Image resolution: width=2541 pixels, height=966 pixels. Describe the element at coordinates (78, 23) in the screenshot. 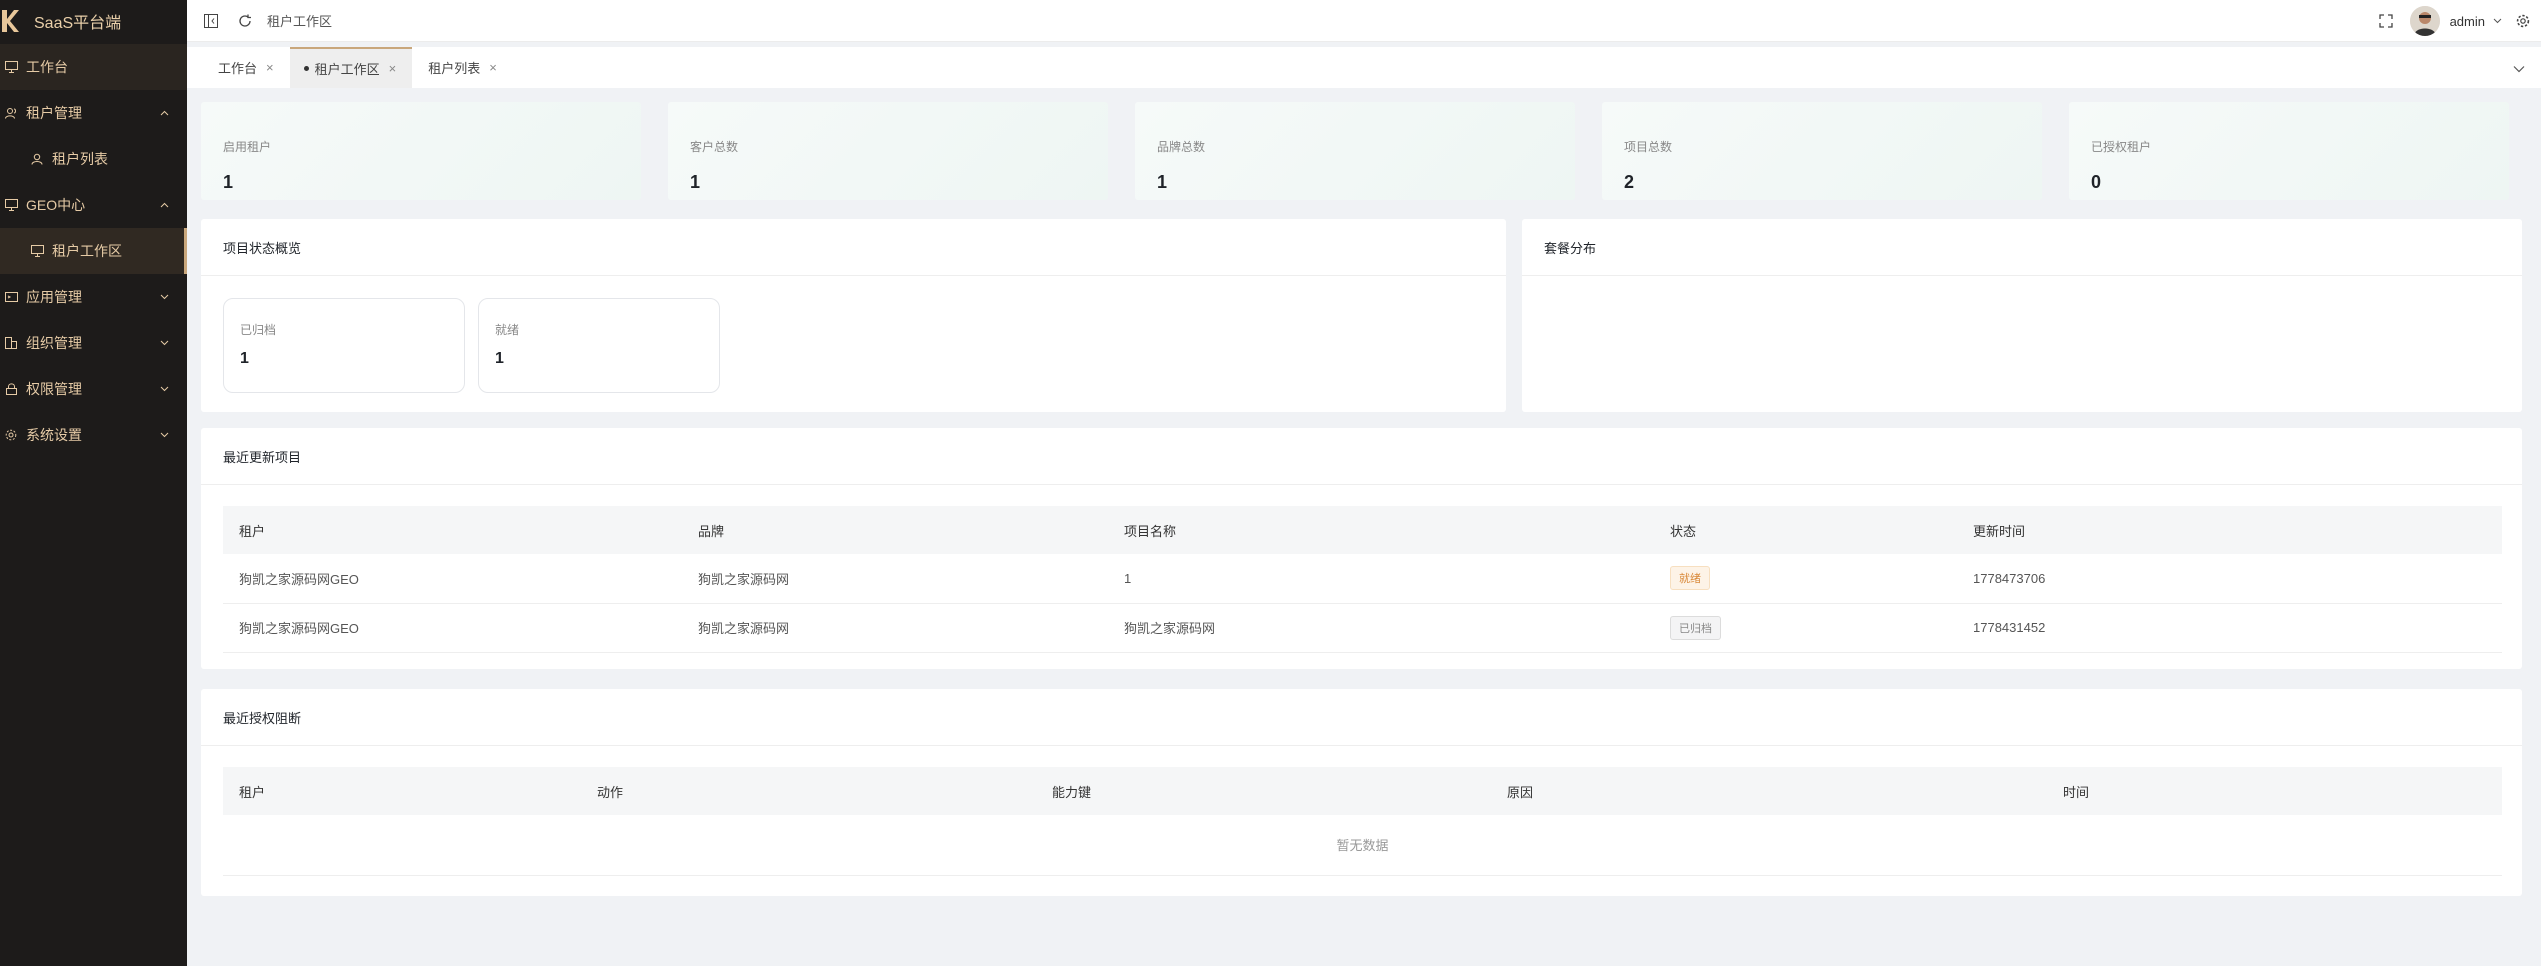

I see `app-title: SaaS平台端` at that location.